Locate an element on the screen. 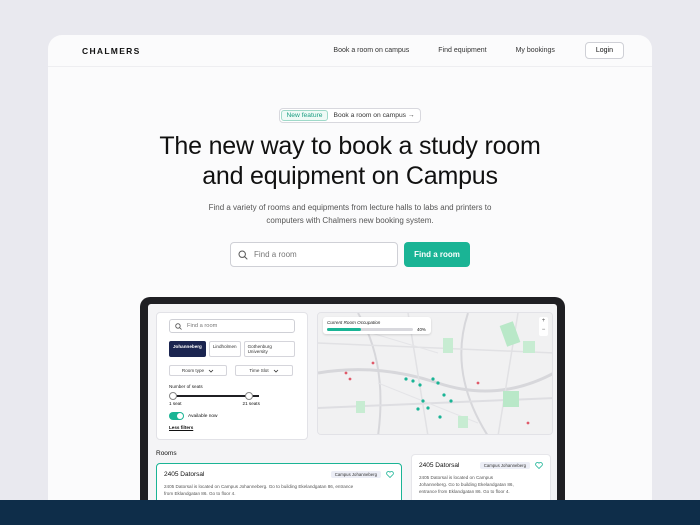  occupancy-value: 40% is located at coordinates (421, 329).